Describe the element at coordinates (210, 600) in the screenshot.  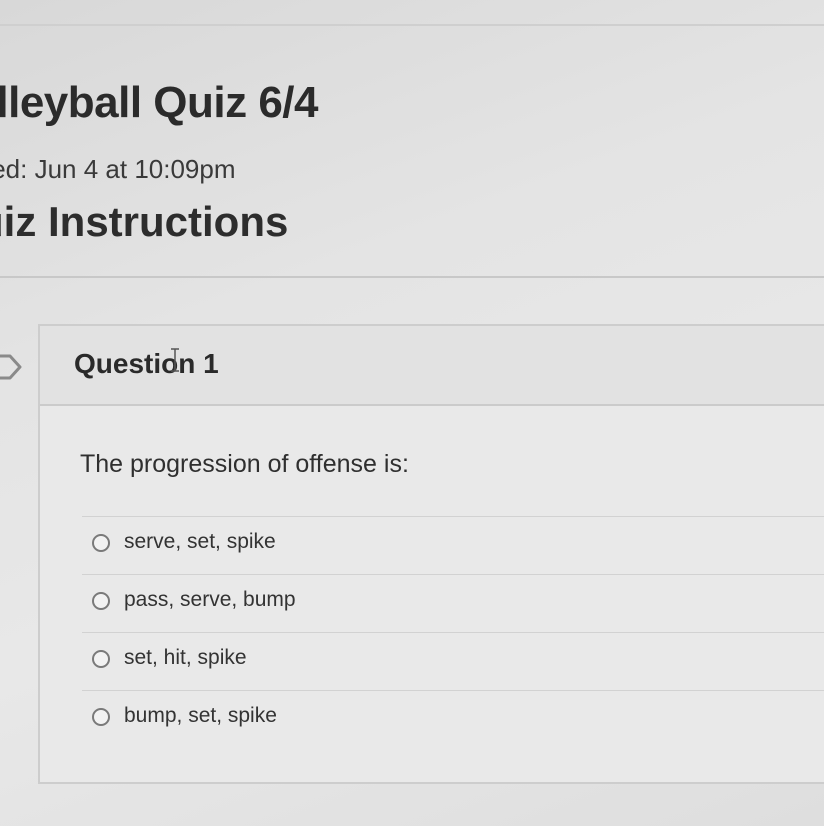
I see `answer-label: pass, serve, bump` at that location.